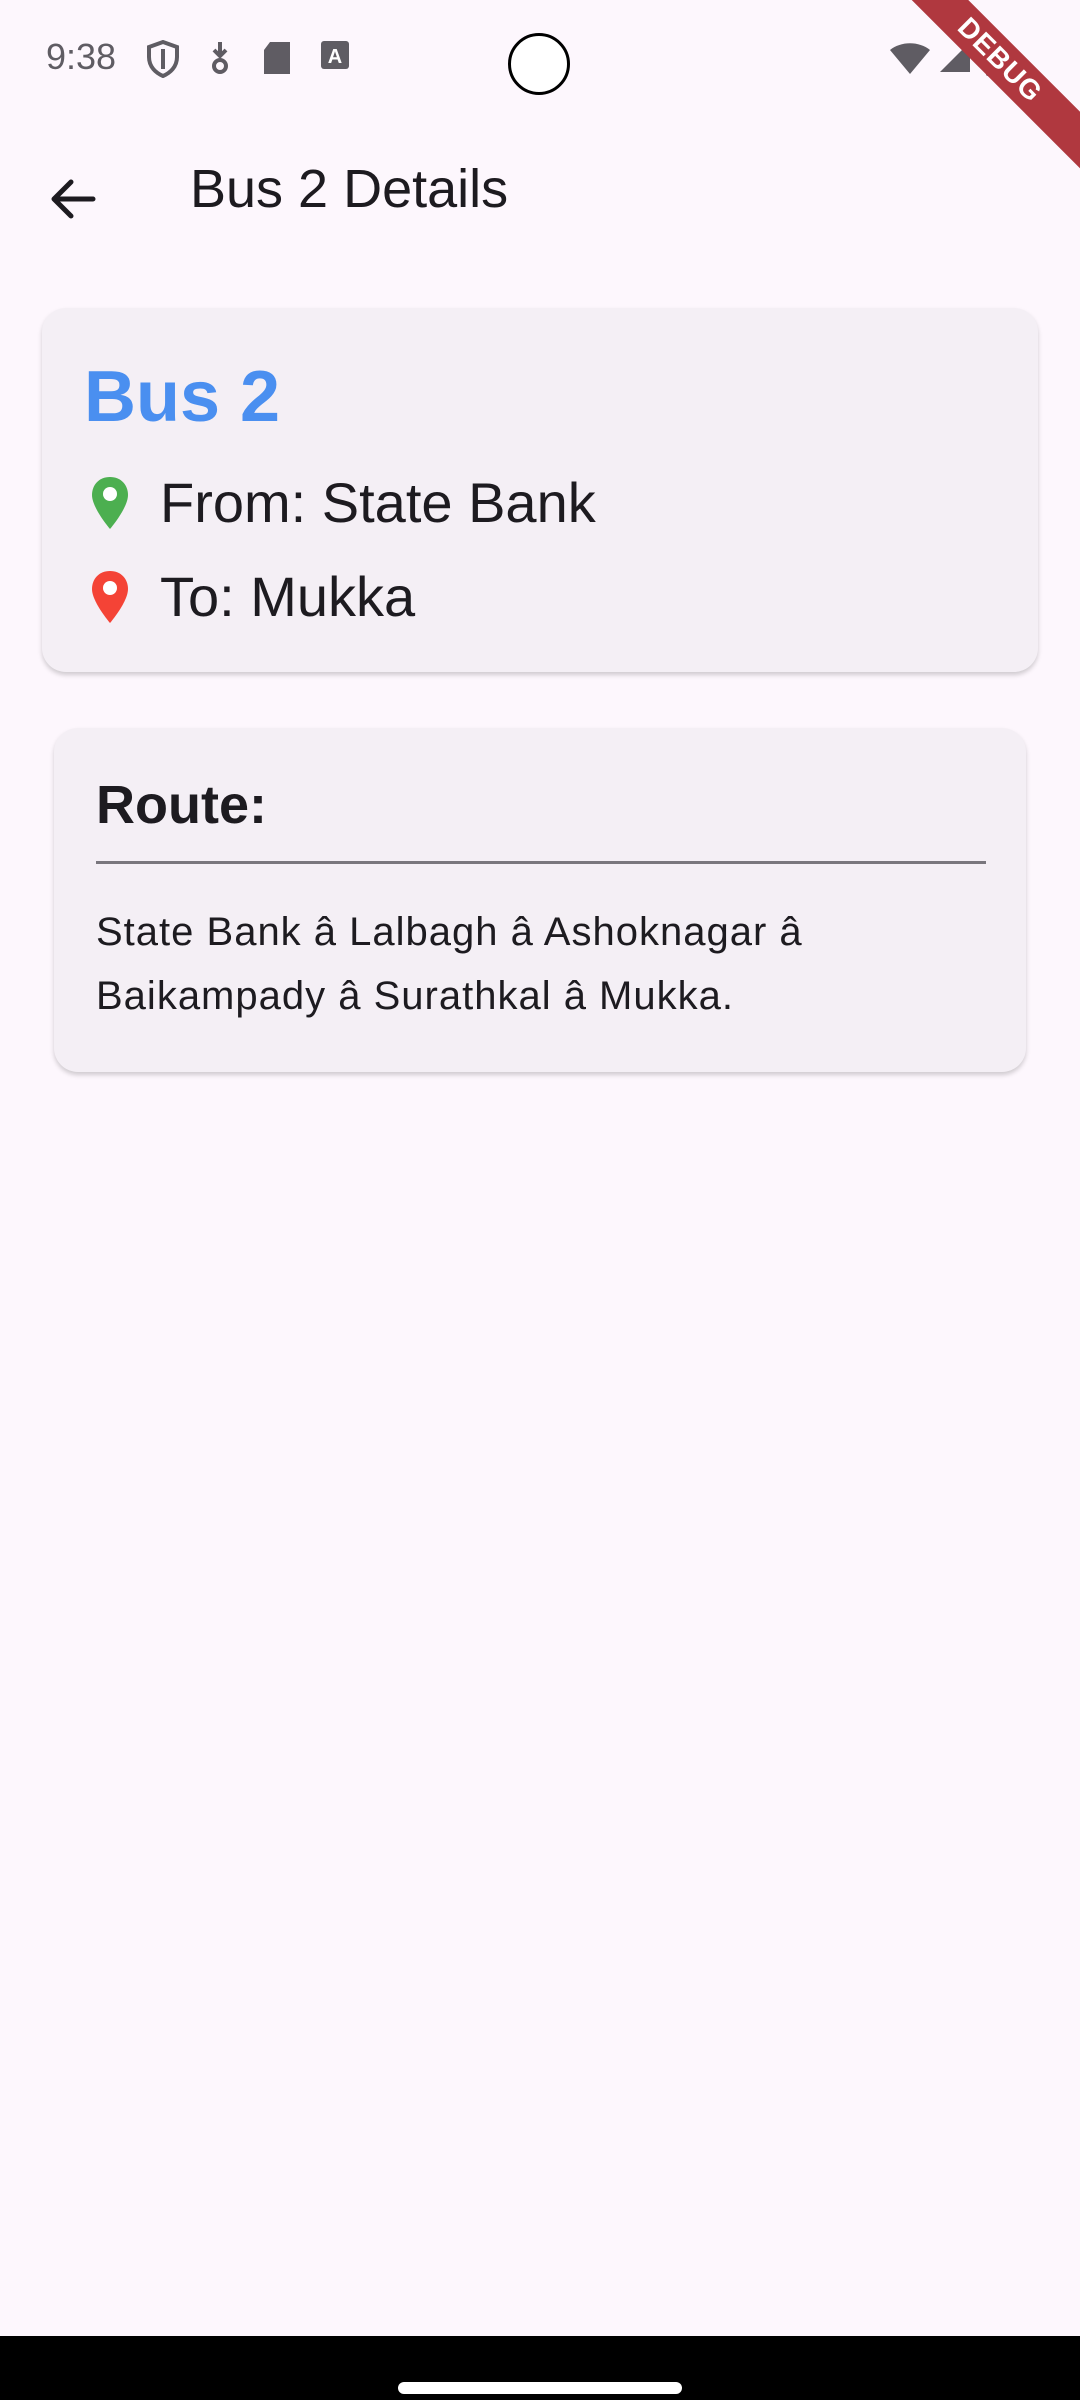  What do you see at coordinates (81, 56) in the screenshot?
I see `status-time: 9:38` at bounding box center [81, 56].